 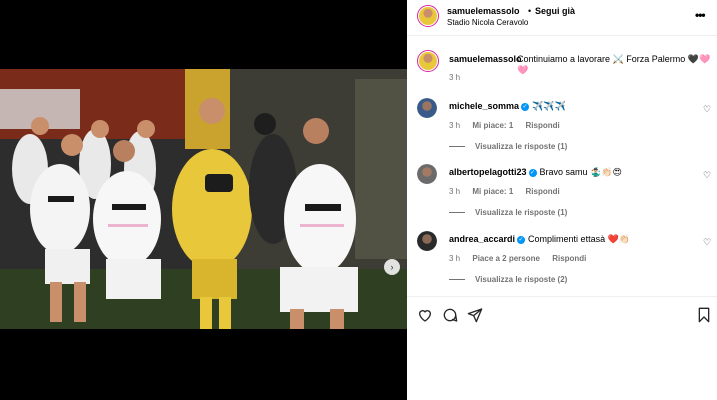 I want to click on caption-username: samuelemassolo, so click(x=485, y=59).